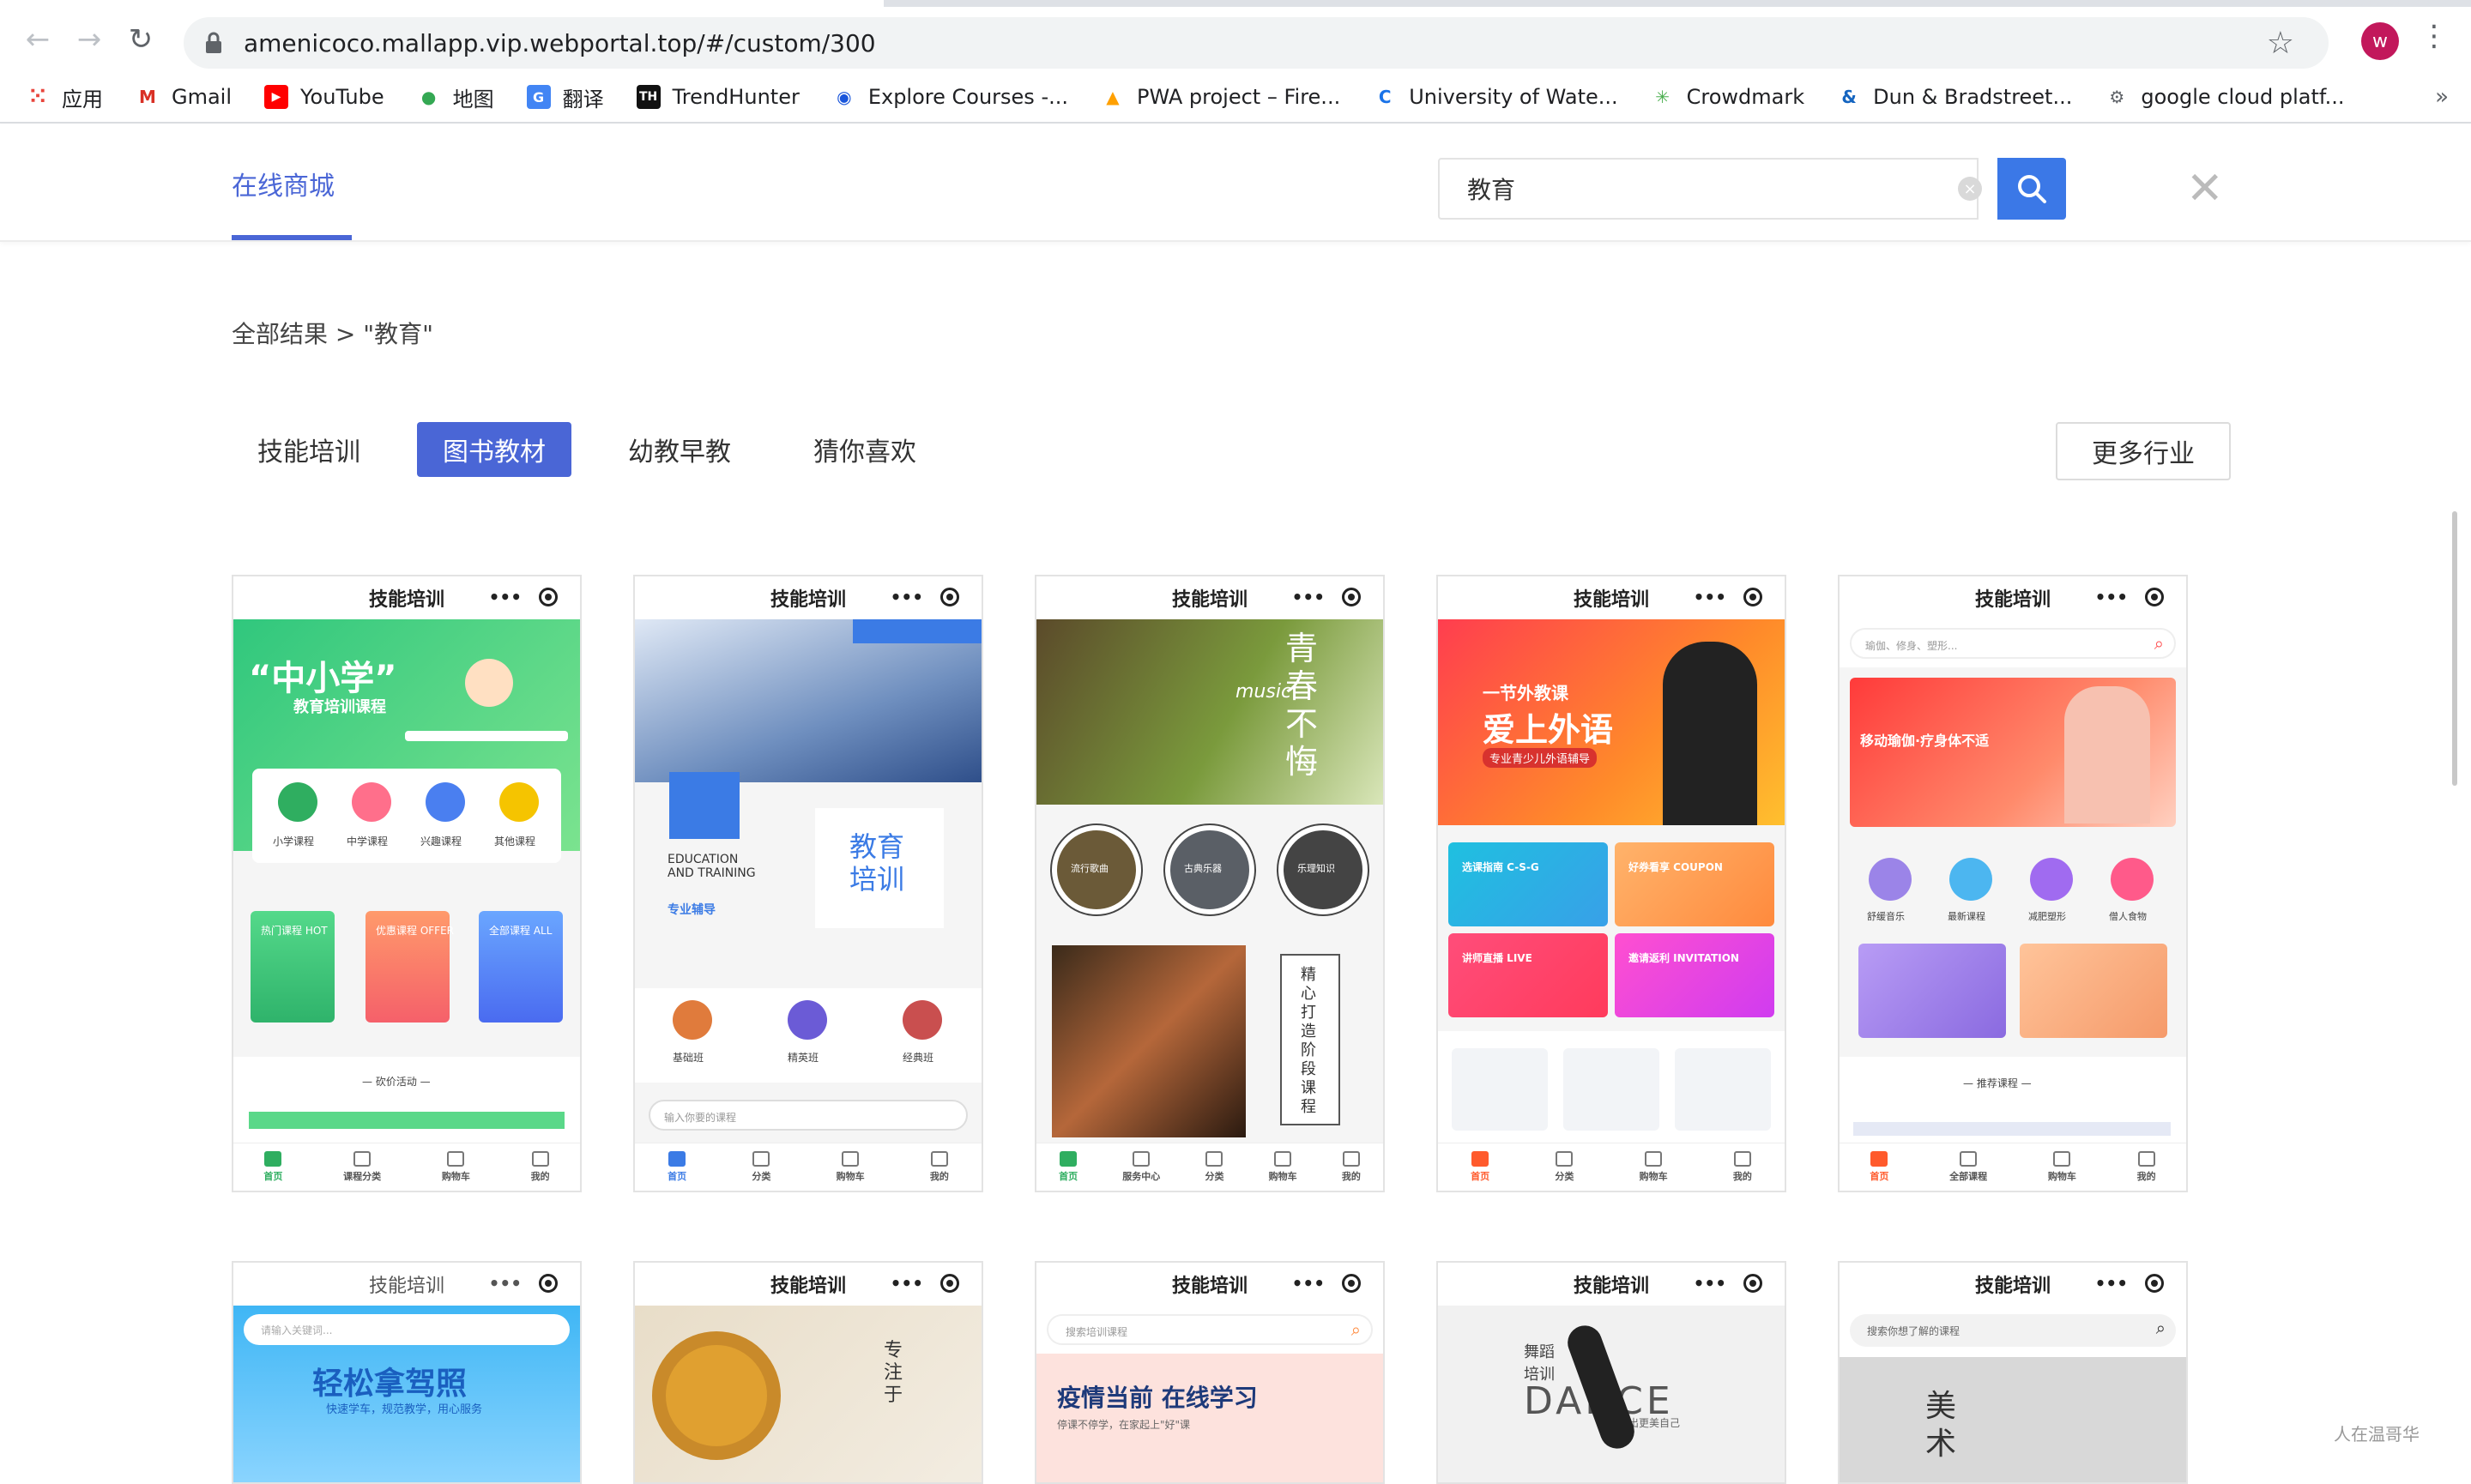 This screenshot has width=2471, height=1484. What do you see at coordinates (1708, 189) in the screenshot?
I see `search-input: 教育` at bounding box center [1708, 189].